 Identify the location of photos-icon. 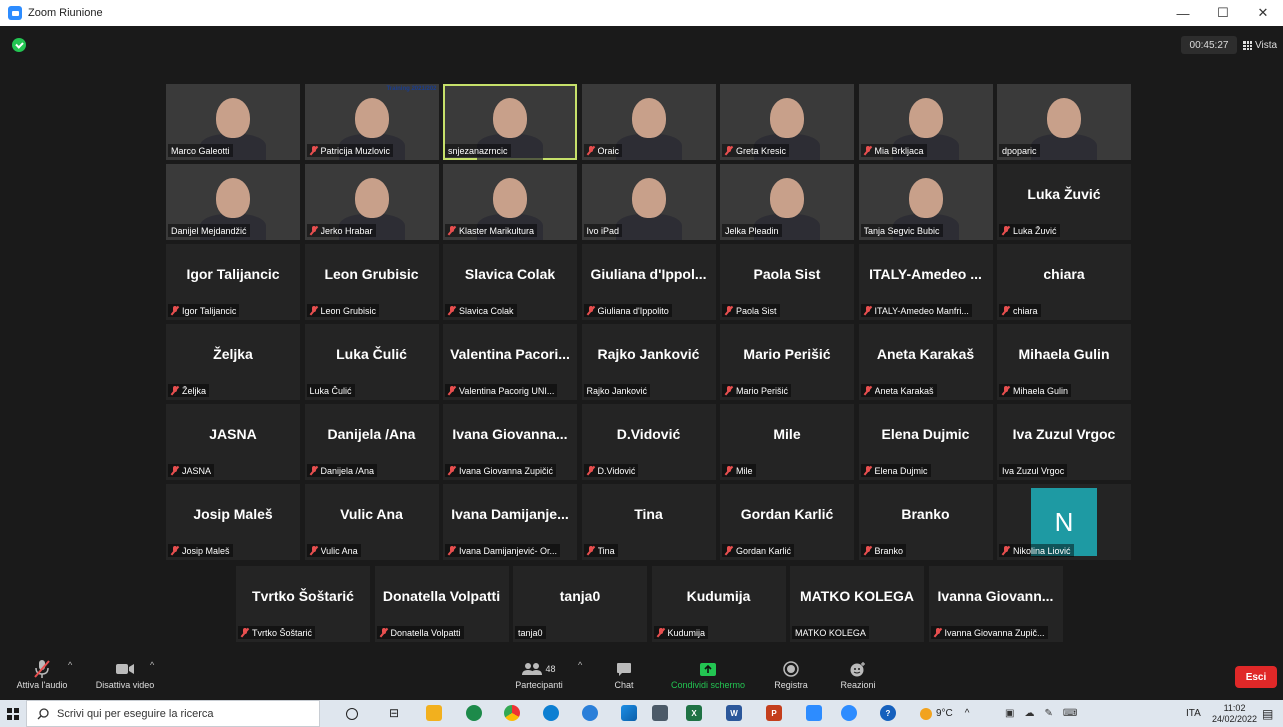
(629, 713).